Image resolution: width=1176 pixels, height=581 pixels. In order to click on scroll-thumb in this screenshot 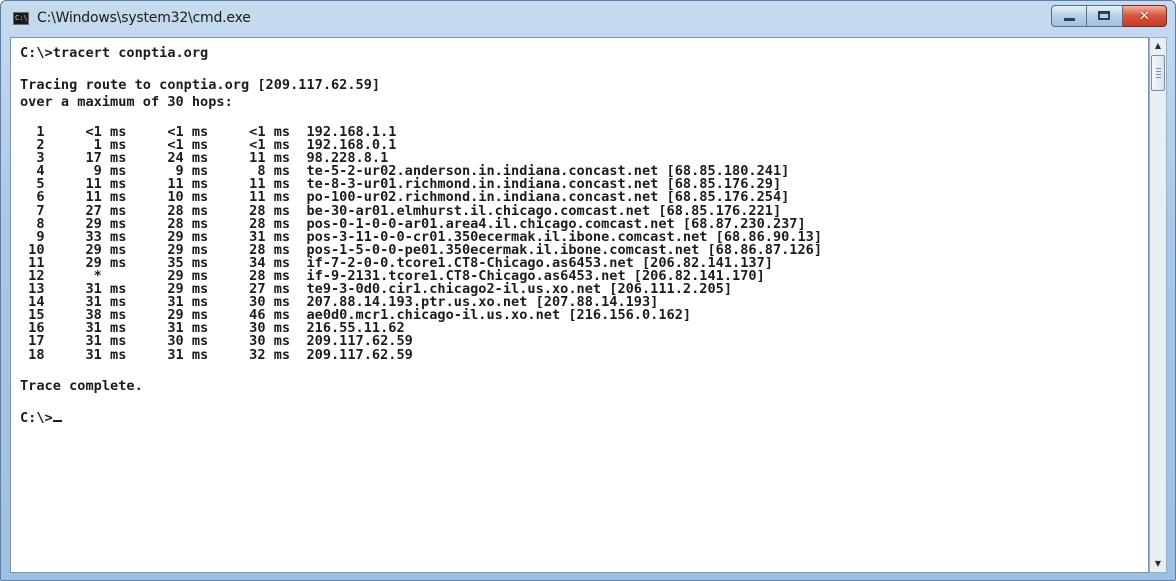, I will do `click(1158, 73)`.